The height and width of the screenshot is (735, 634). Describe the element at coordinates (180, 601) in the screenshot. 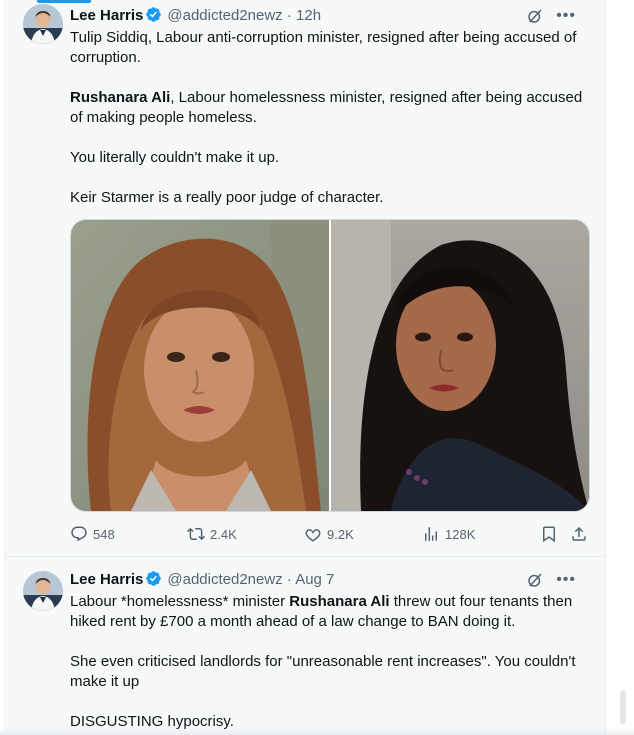

I see `tweet-text-run: Labour *homelessness* minister` at that location.